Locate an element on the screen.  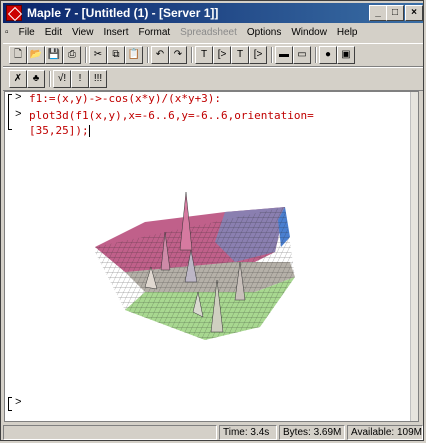
collapse-section-icon: ▬ is located at coordinates (284, 55).